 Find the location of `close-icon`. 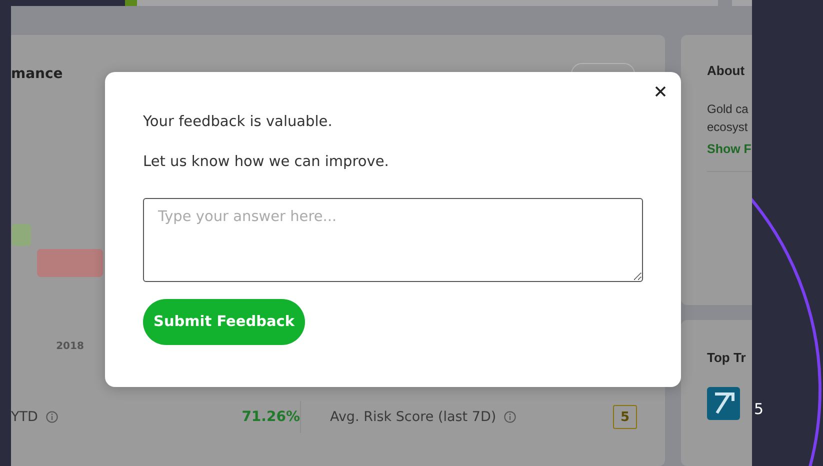

close-icon is located at coordinates (660, 91).